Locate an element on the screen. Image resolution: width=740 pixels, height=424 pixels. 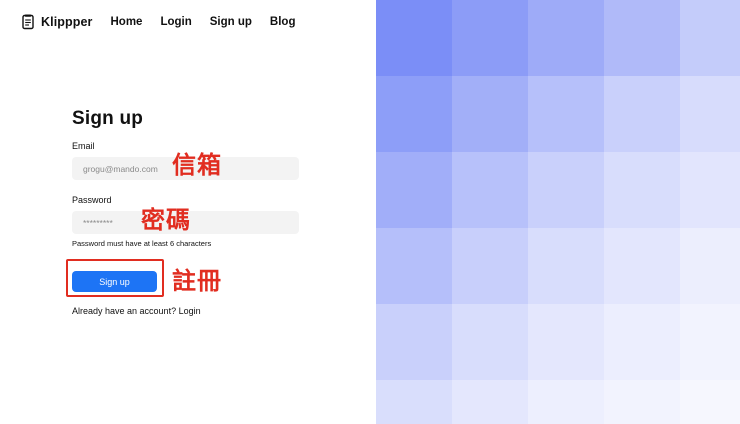
nav-link-home: Home is located at coordinates (127, 22).